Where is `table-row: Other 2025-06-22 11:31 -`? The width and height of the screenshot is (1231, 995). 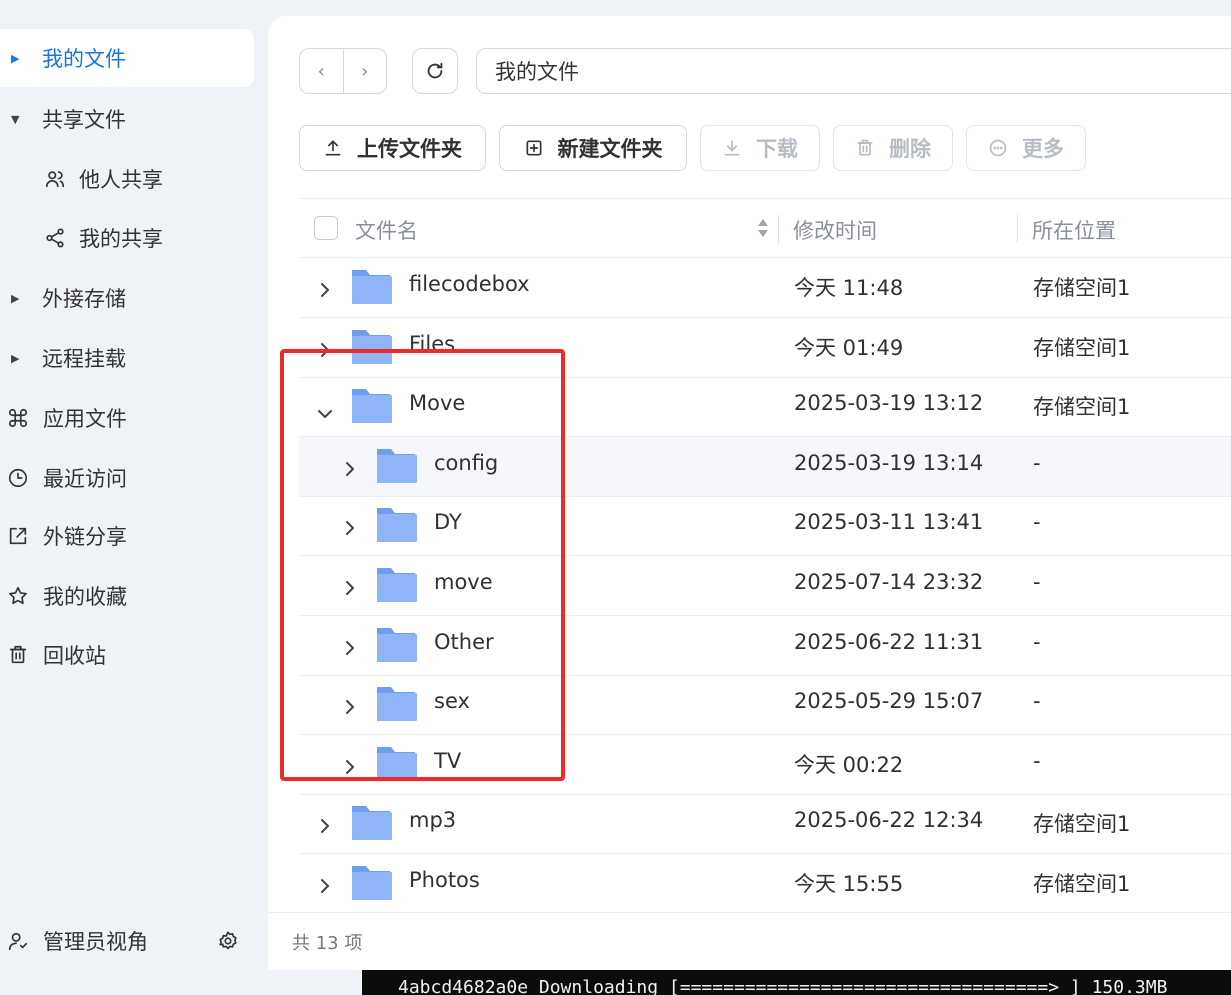 table-row: Other 2025-06-22 11:31 - is located at coordinates (765, 646).